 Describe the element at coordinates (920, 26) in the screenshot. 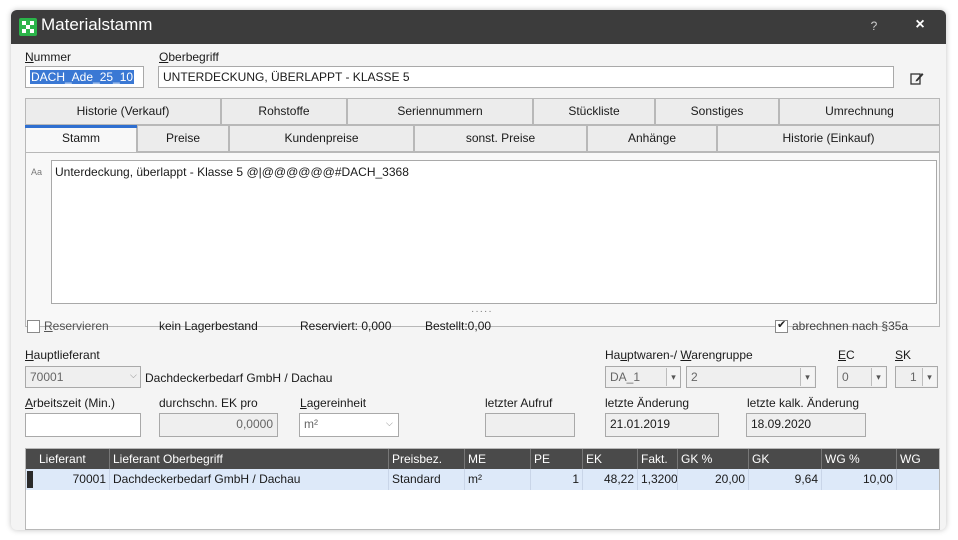

I see `close-button: ×` at that location.